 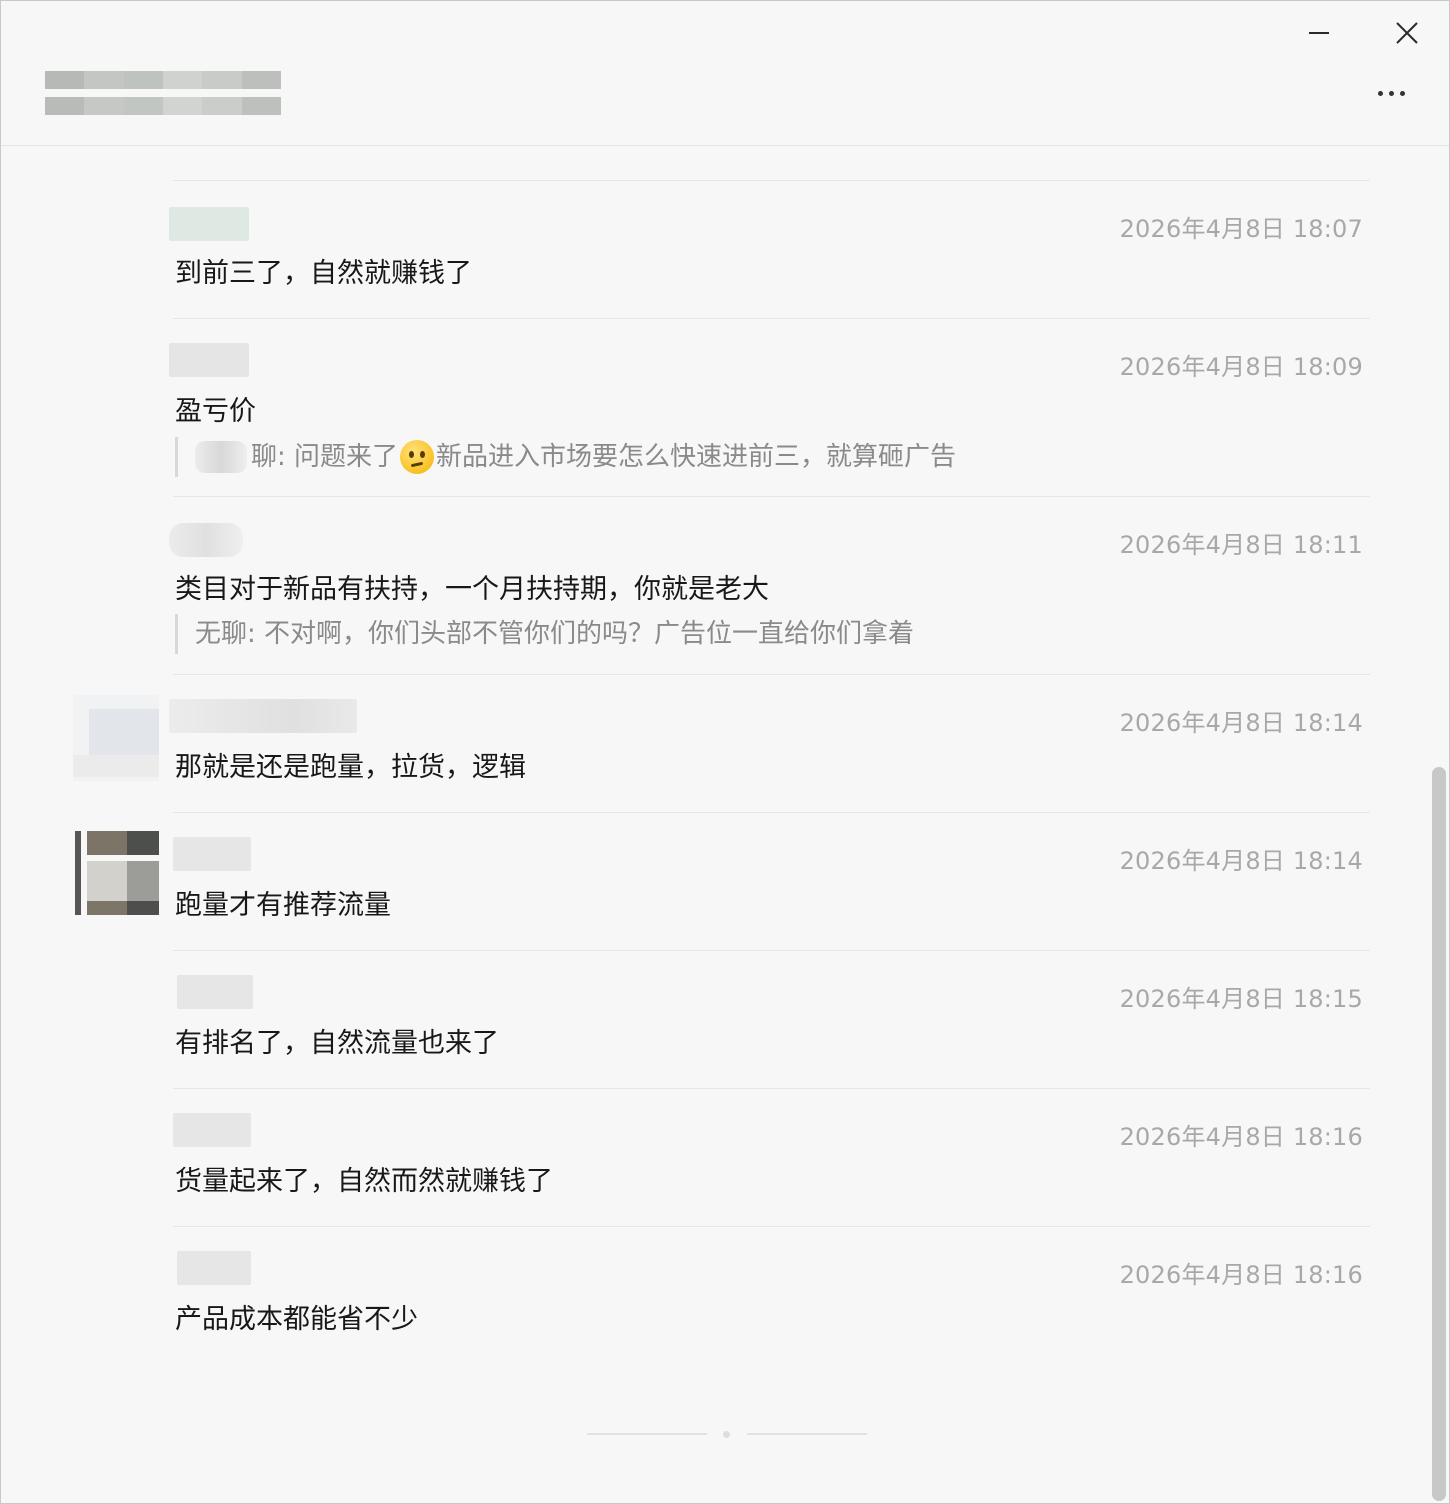 What do you see at coordinates (221, 457) in the screenshot?
I see `quoted-sender-obscured` at bounding box center [221, 457].